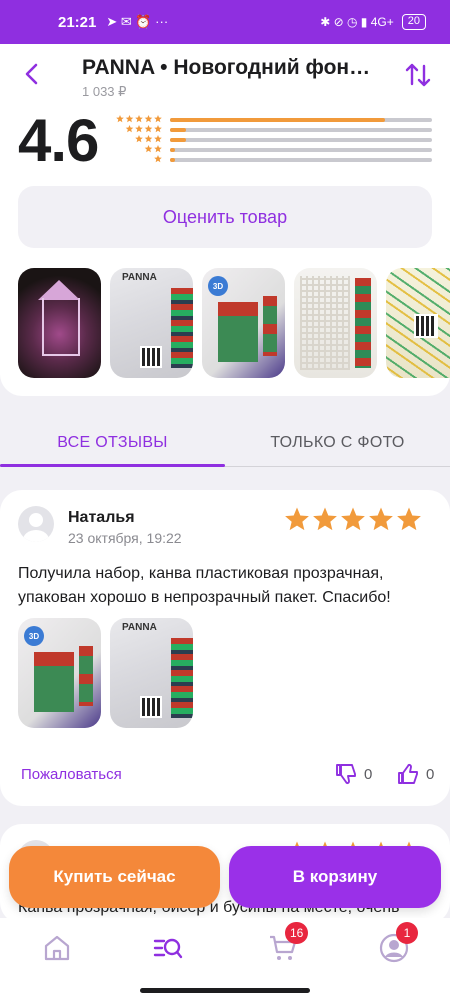  I want to click on profile-nav-item: 1, so click(398, 943).